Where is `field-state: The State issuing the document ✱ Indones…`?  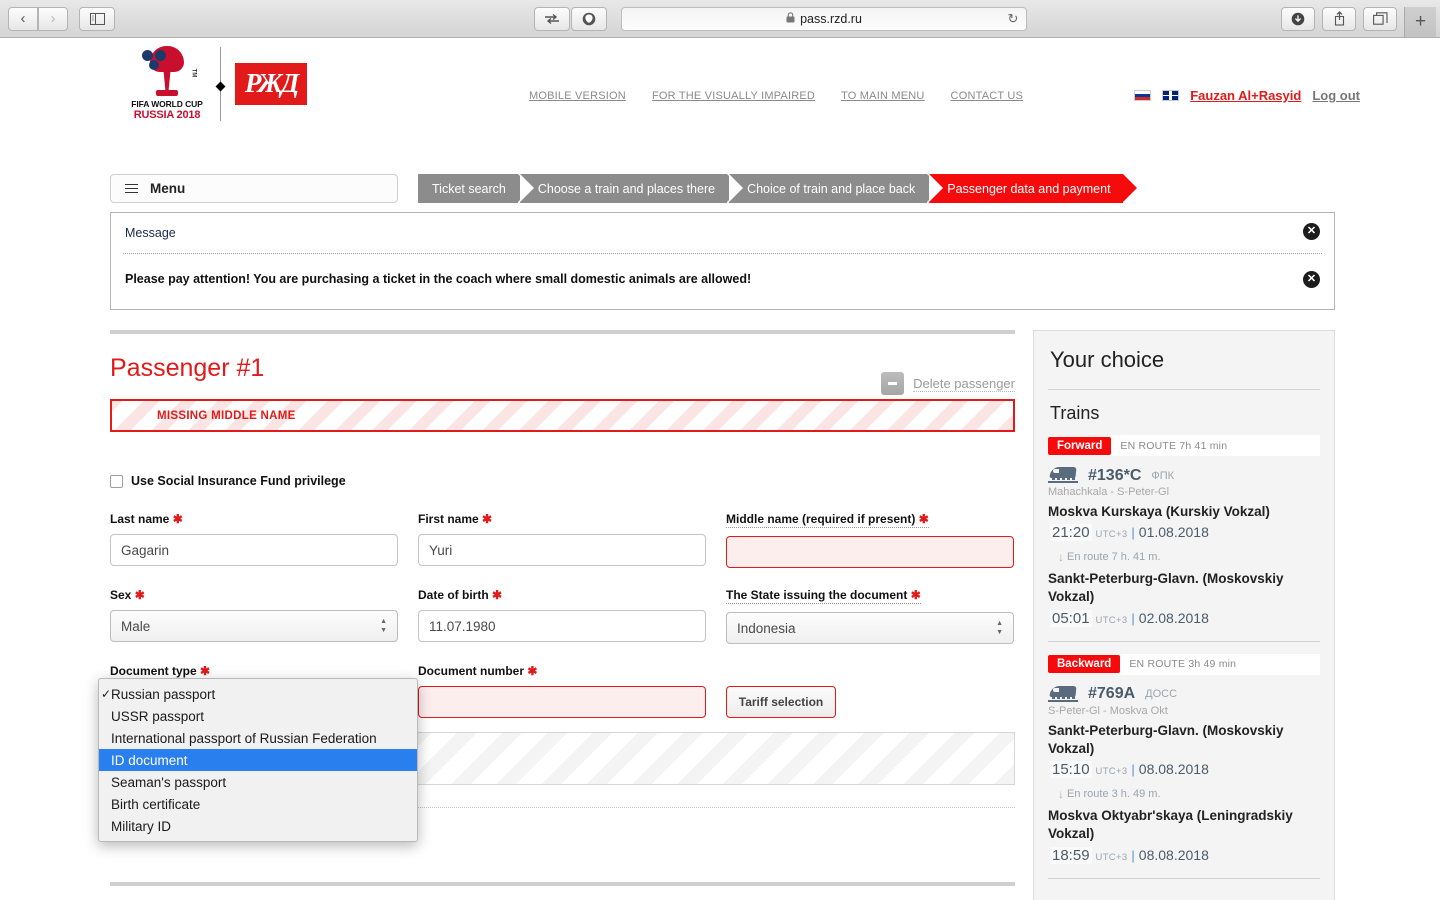
field-state: The State issuing the document ✱ Indones… is located at coordinates (870, 615).